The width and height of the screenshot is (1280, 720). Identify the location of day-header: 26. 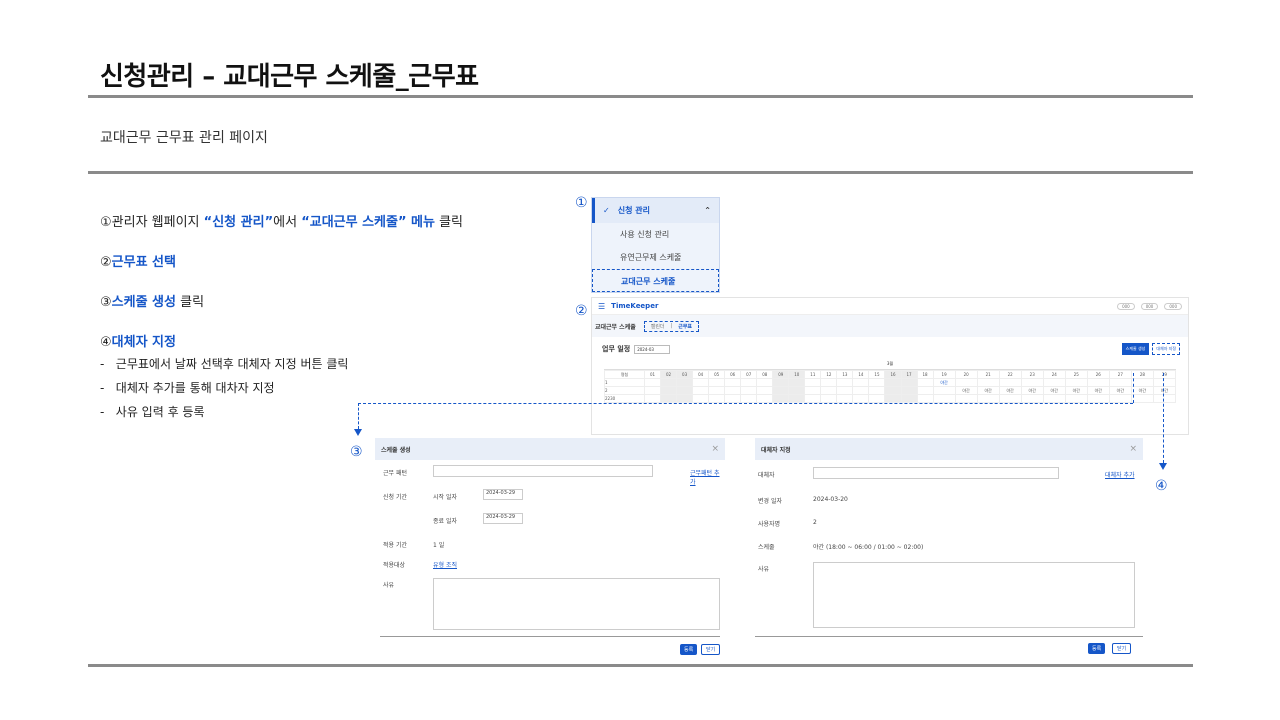
(1098, 374).